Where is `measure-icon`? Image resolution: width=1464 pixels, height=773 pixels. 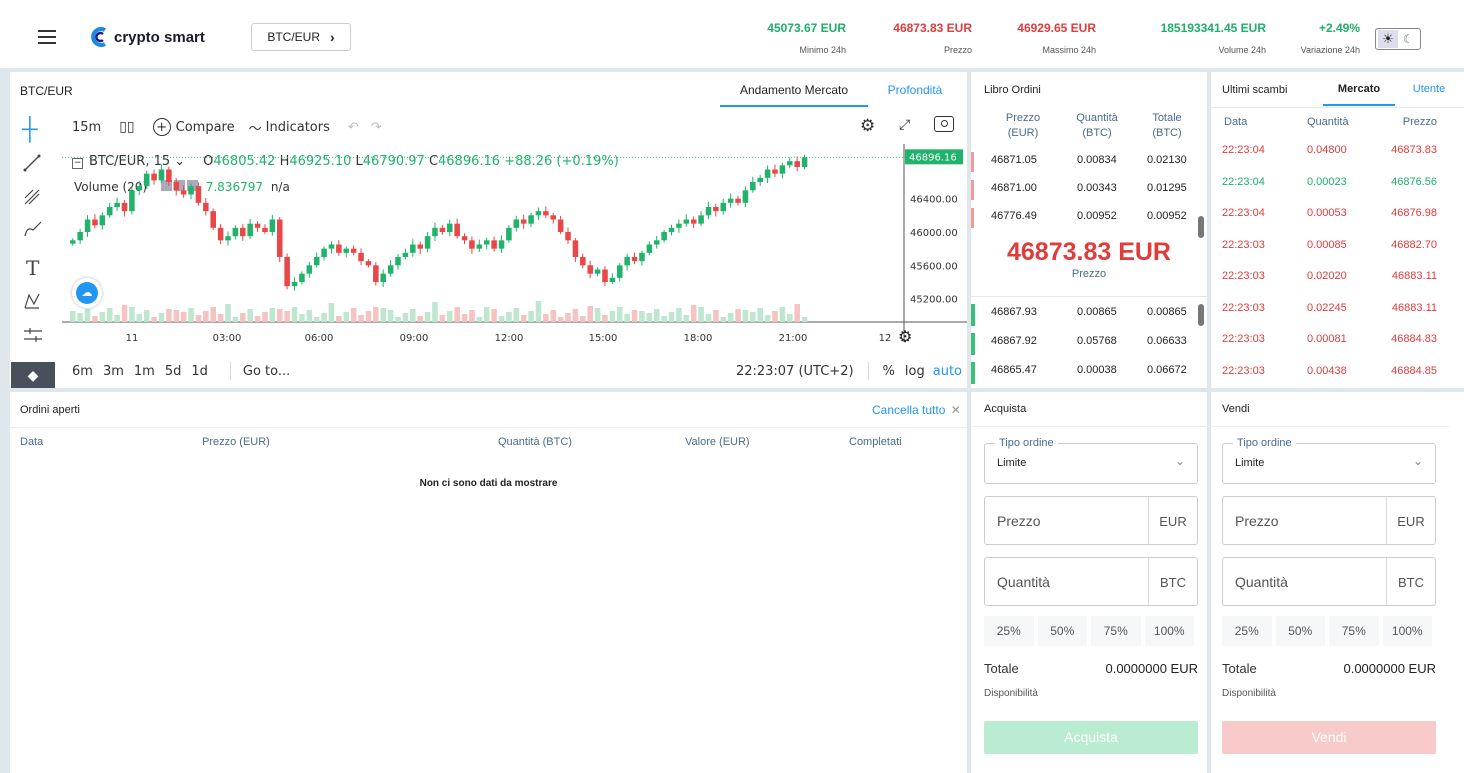 measure-icon is located at coordinates (33, 335).